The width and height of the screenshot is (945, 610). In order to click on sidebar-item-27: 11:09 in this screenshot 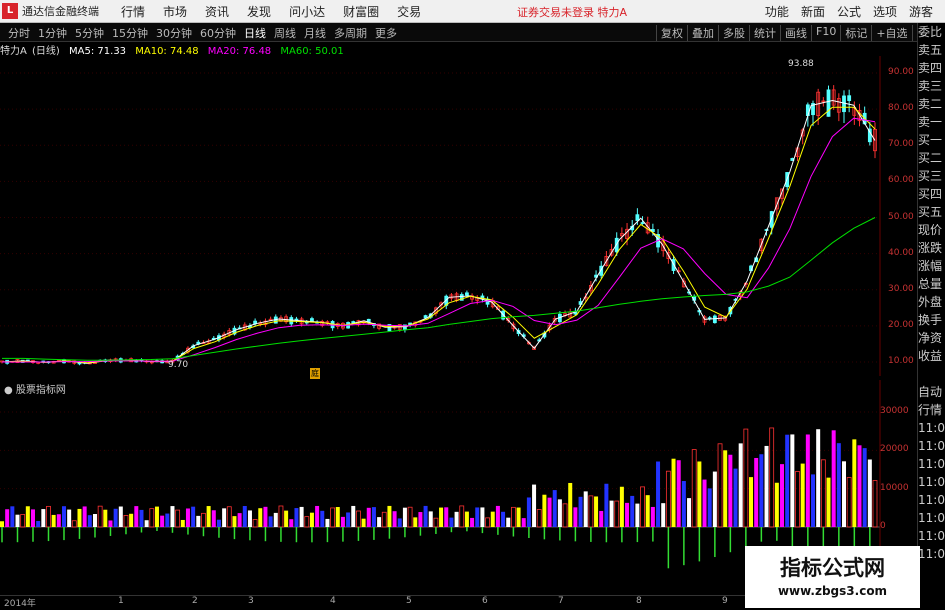, I will do `click(931, 518)`.